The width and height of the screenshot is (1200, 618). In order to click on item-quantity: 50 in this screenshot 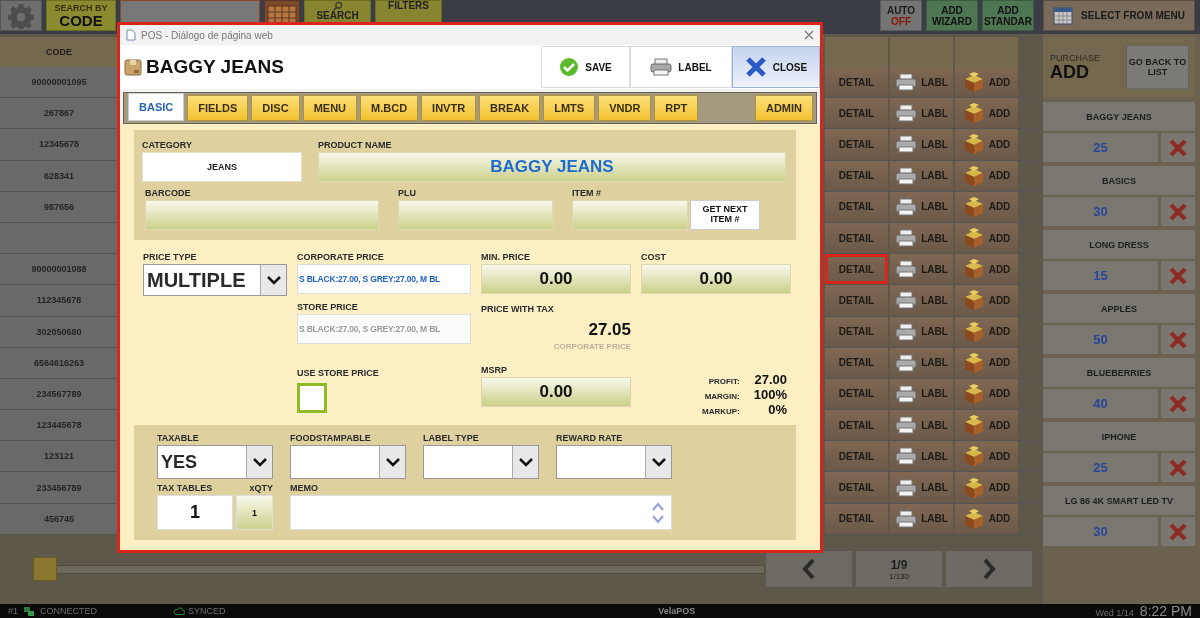, I will do `click(1100, 339)`.